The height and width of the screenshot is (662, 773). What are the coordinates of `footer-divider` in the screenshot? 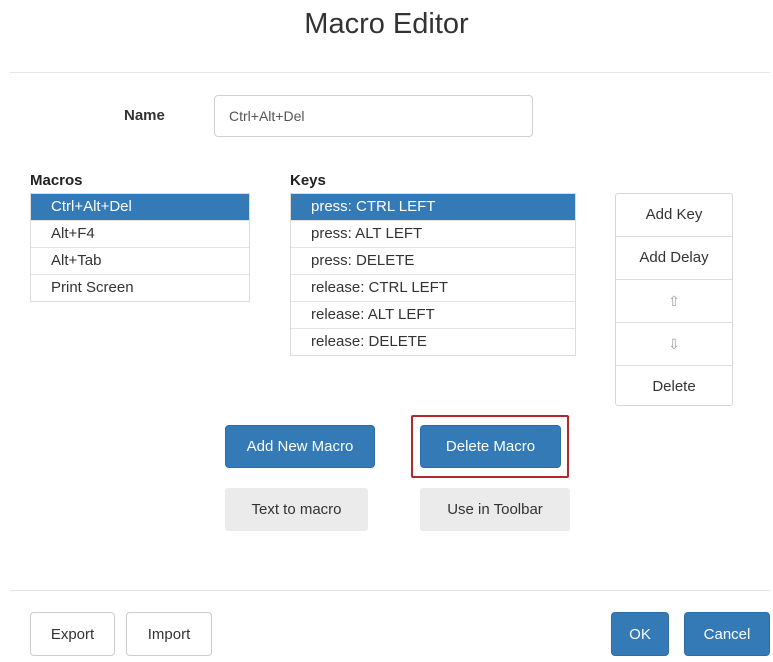 It's located at (390, 590).